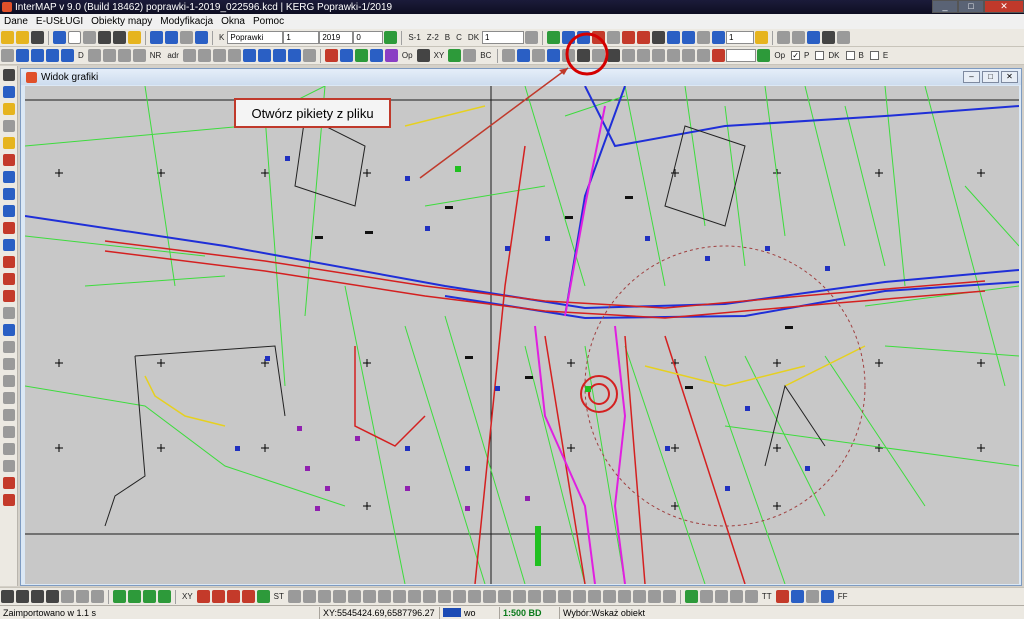 The width and height of the screenshot is (1024, 619). What do you see at coordinates (203, 596) in the screenshot?
I see `snap1-icon` at bounding box center [203, 596].